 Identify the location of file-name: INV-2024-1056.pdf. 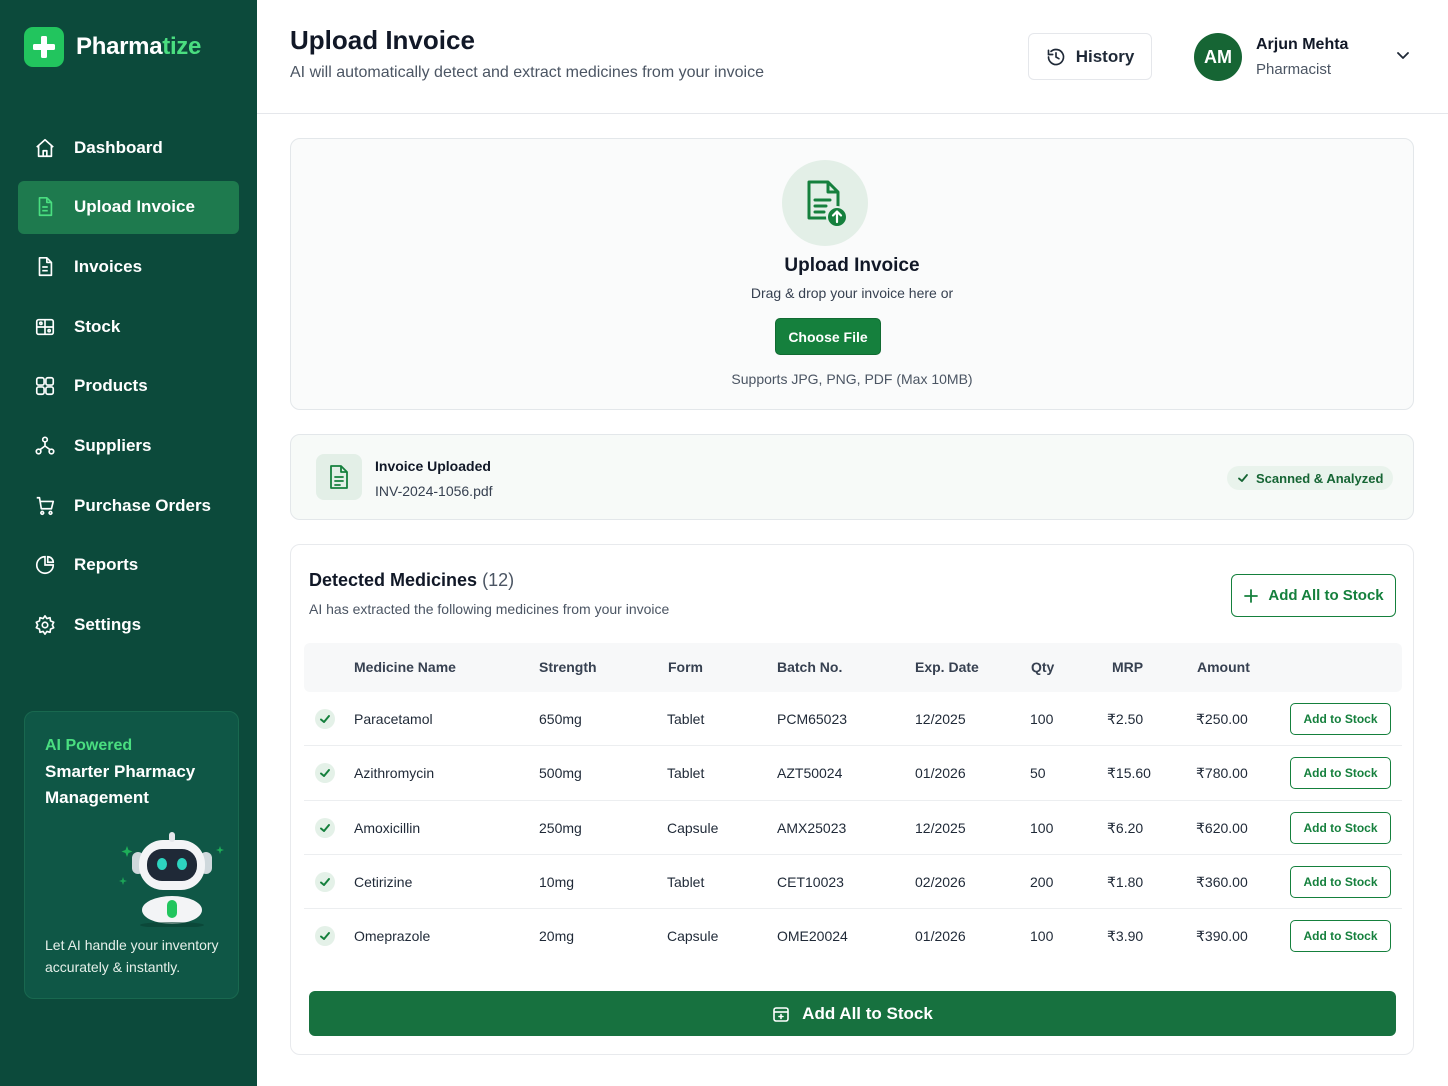
(434, 491).